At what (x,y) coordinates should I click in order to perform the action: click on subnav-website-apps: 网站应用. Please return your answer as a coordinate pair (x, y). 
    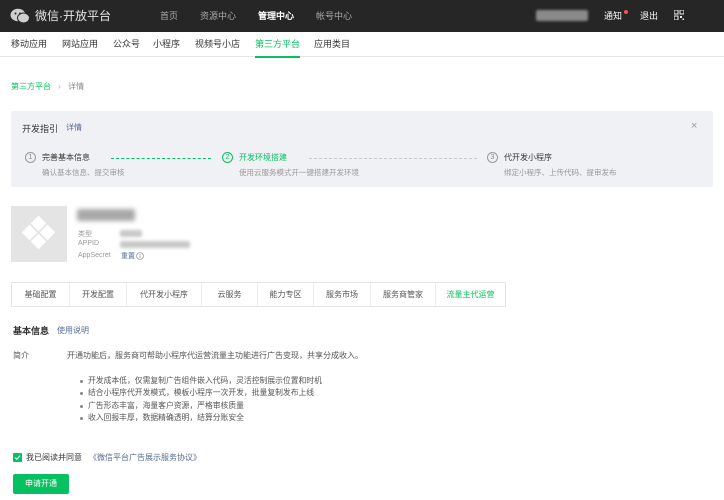
    Looking at the image, I should click on (80, 44).